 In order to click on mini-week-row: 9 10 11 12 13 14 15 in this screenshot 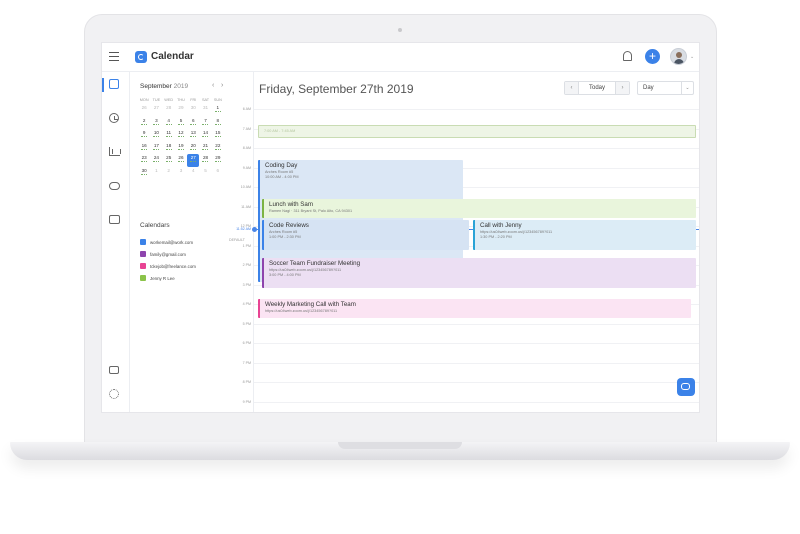, I will do `click(181, 135)`.